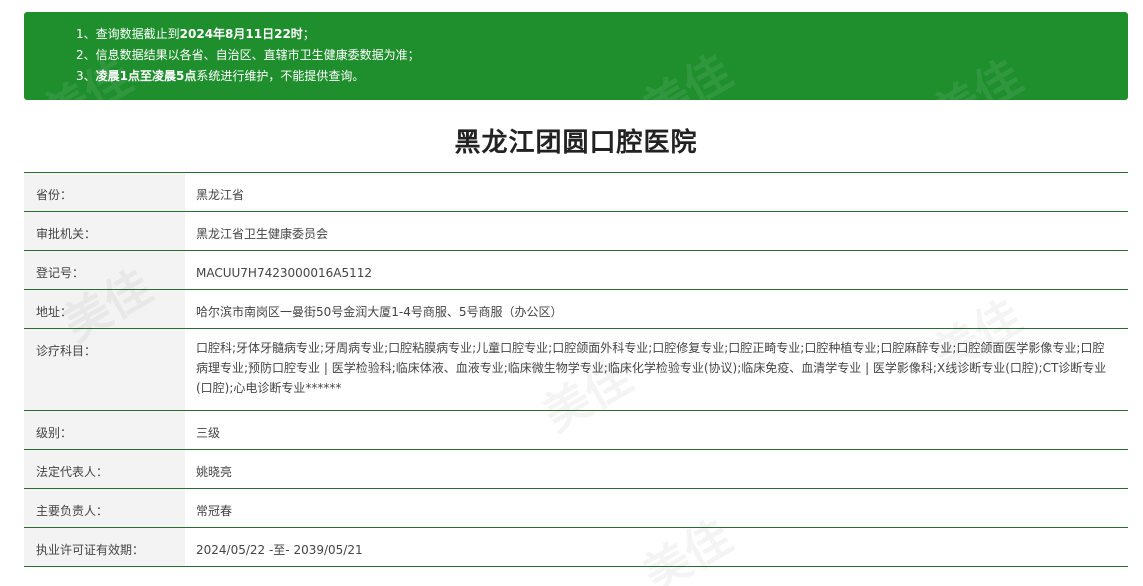 This screenshot has height=586, width=1143. Describe the element at coordinates (104, 469) in the screenshot. I see `row-label: 法定代表人：` at that location.